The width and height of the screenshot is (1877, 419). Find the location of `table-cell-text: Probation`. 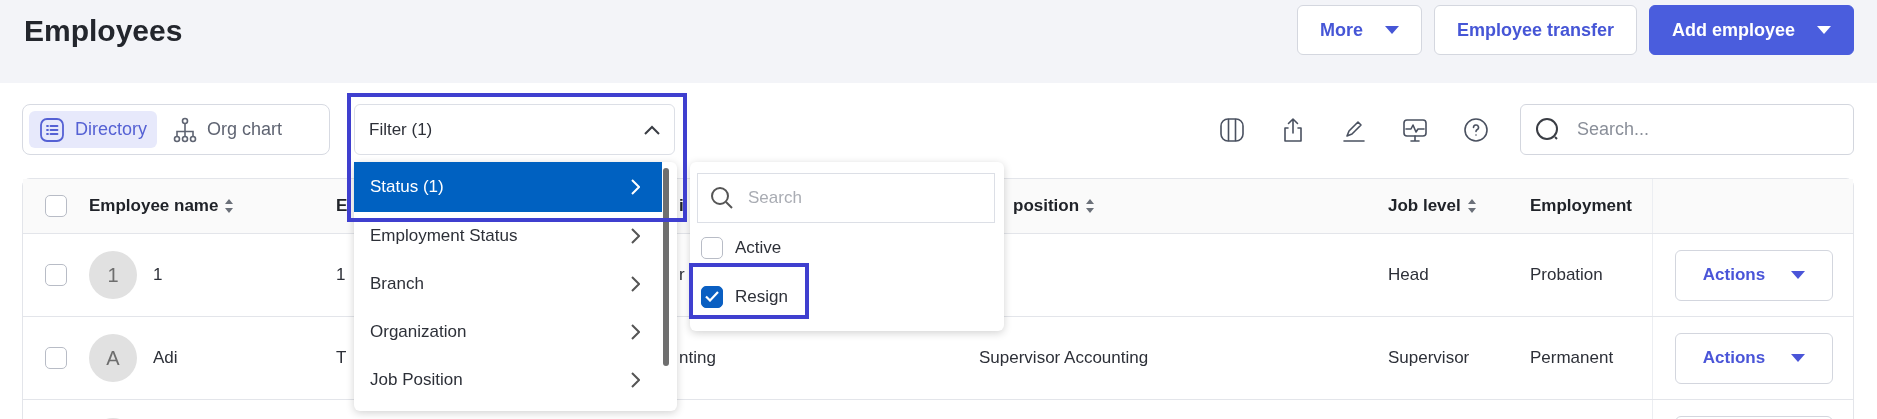

table-cell-text: Probation is located at coordinates (1566, 275).